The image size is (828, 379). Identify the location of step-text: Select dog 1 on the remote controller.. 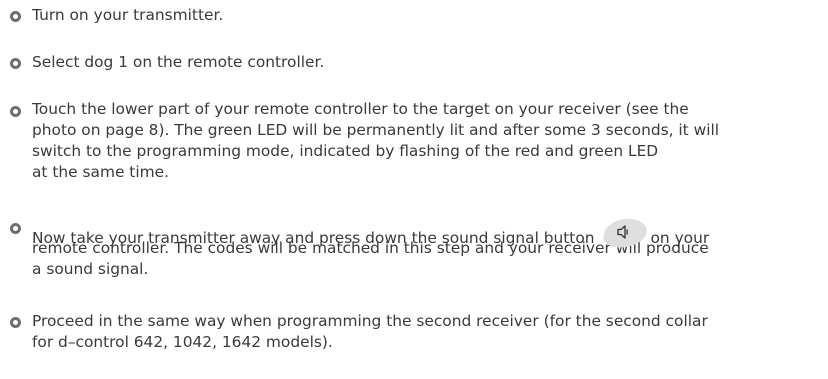
(430, 62).